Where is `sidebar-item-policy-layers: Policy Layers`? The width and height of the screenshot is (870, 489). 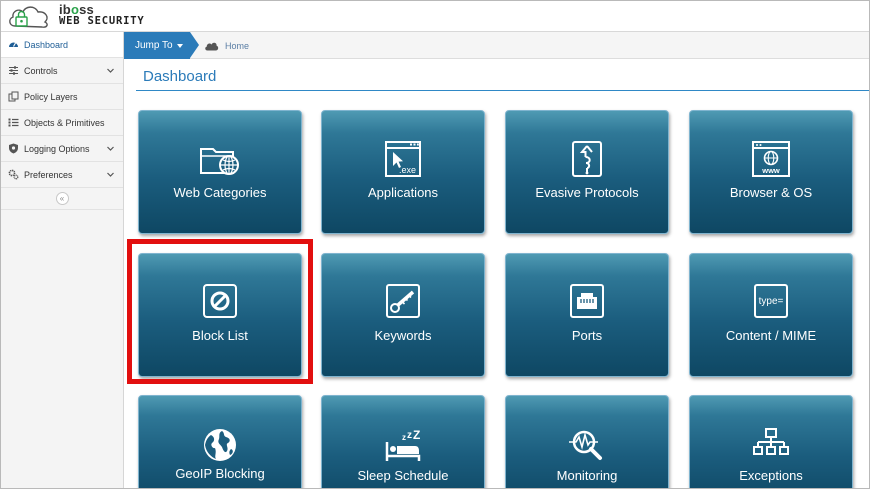 sidebar-item-policy-layers: Policy Layers is located at coordinates (62, 97).